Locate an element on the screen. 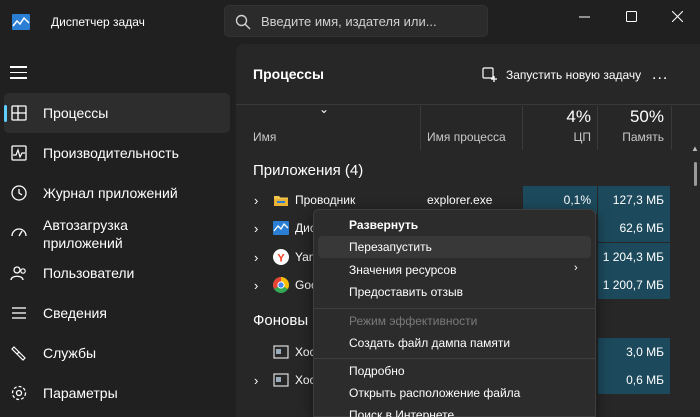  services-icon is located at coordinates (18, 353).